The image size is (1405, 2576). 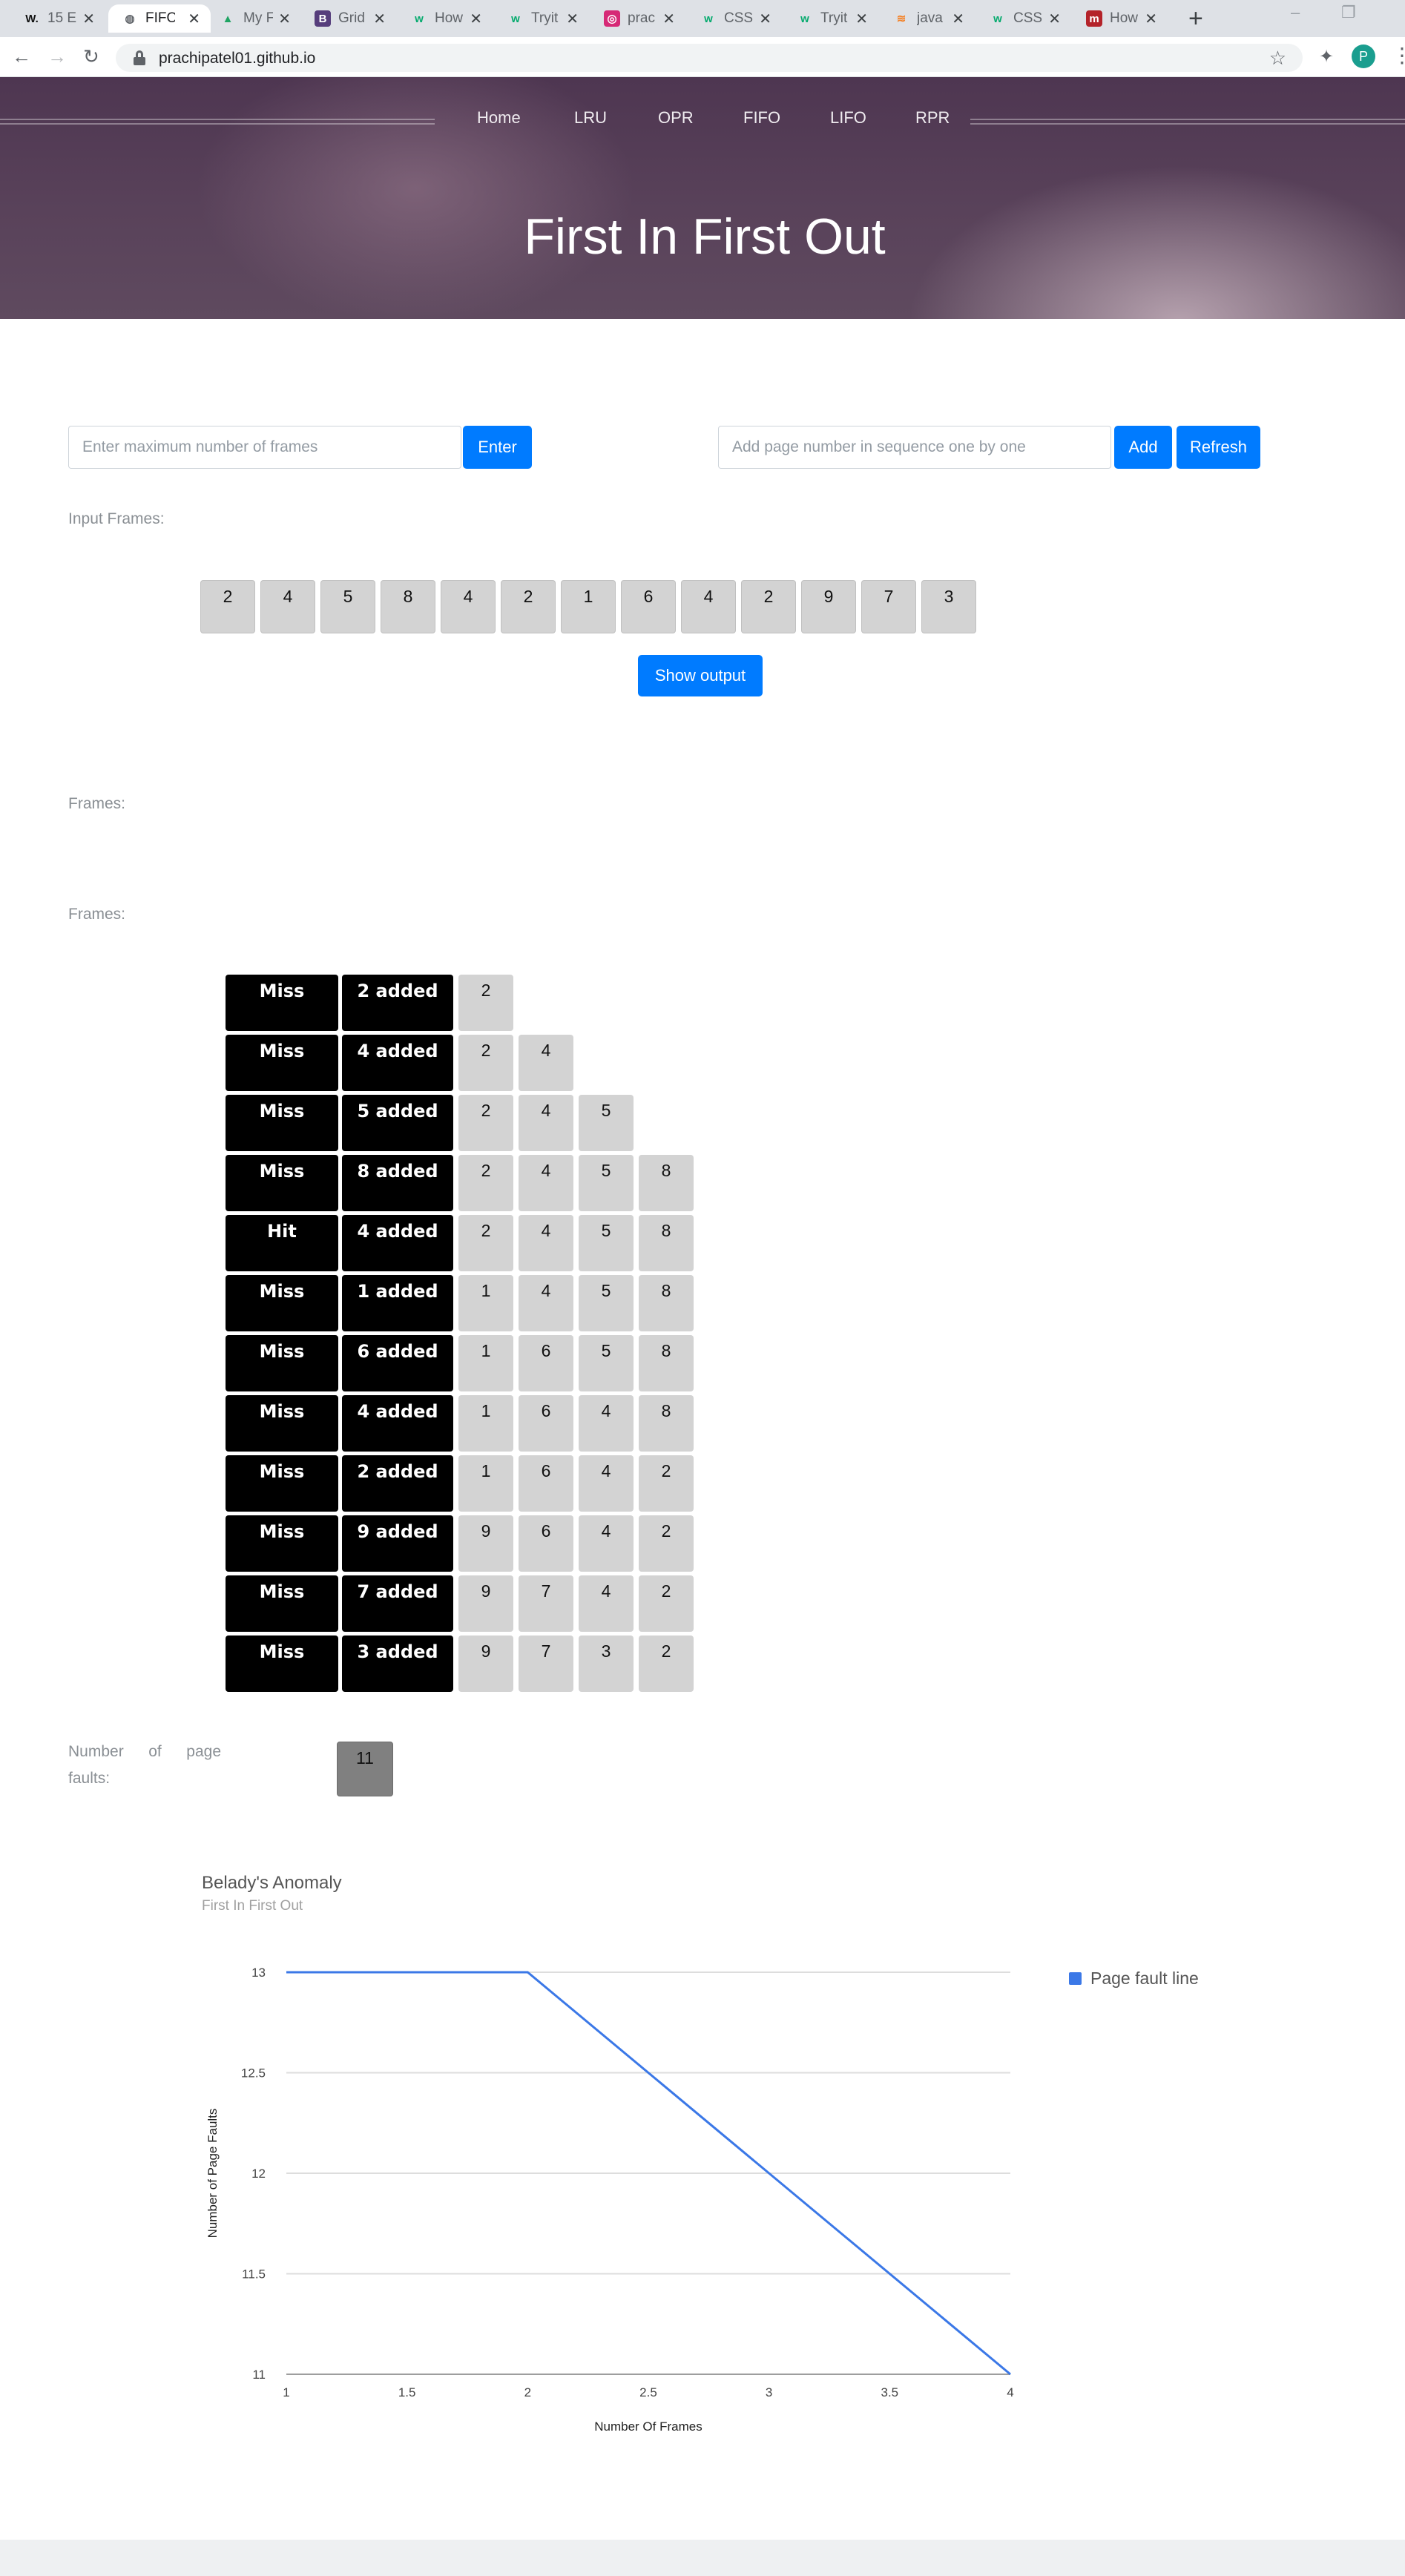 I want to click on page-title: First In First Out, so click(x=705, y=237).